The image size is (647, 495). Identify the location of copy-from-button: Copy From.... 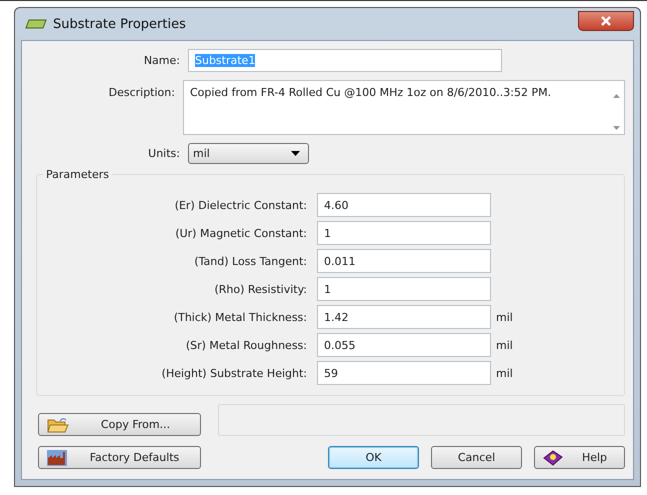
(119, 424).